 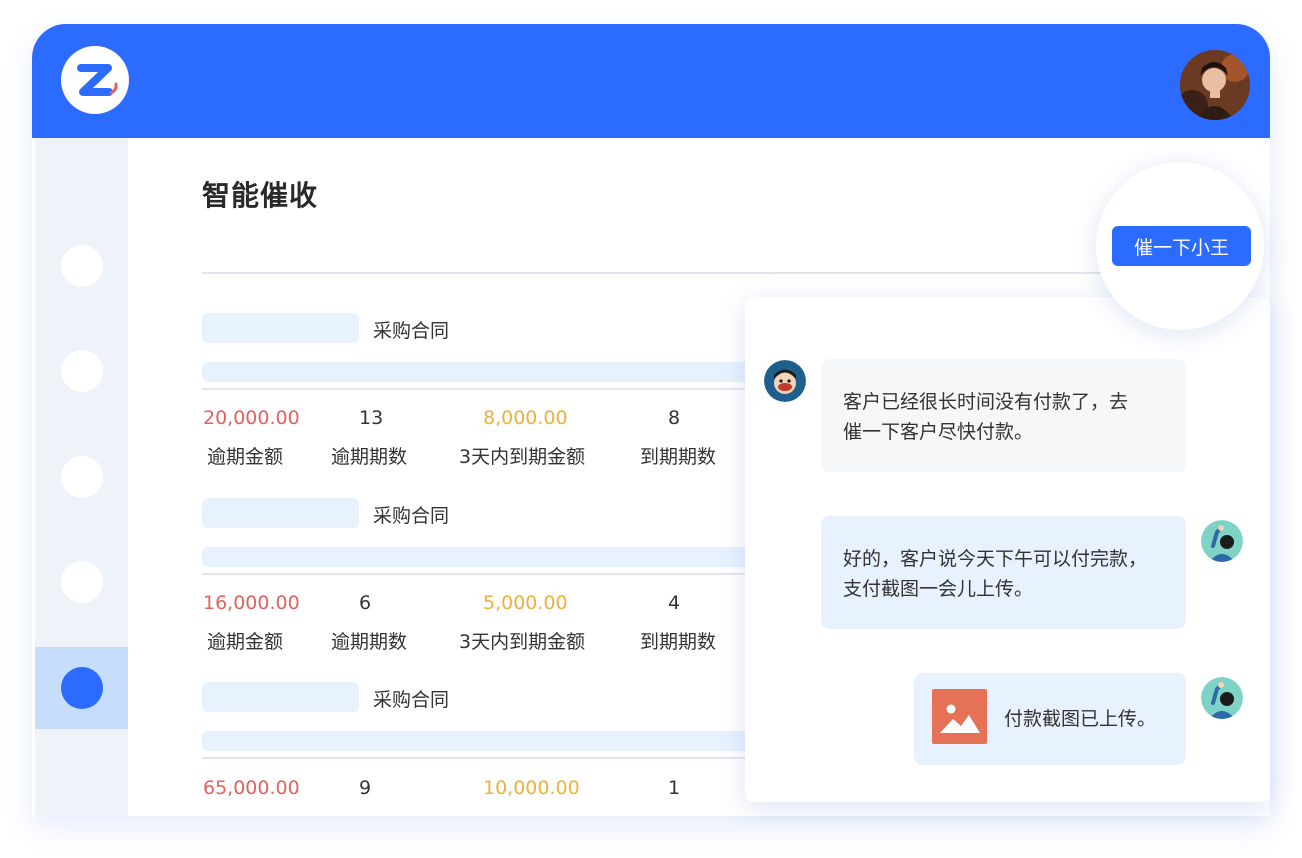 What do you see at coordinates (677, 273) in the screenshot?
I see `header-divider` at bounding box center [677, 273].